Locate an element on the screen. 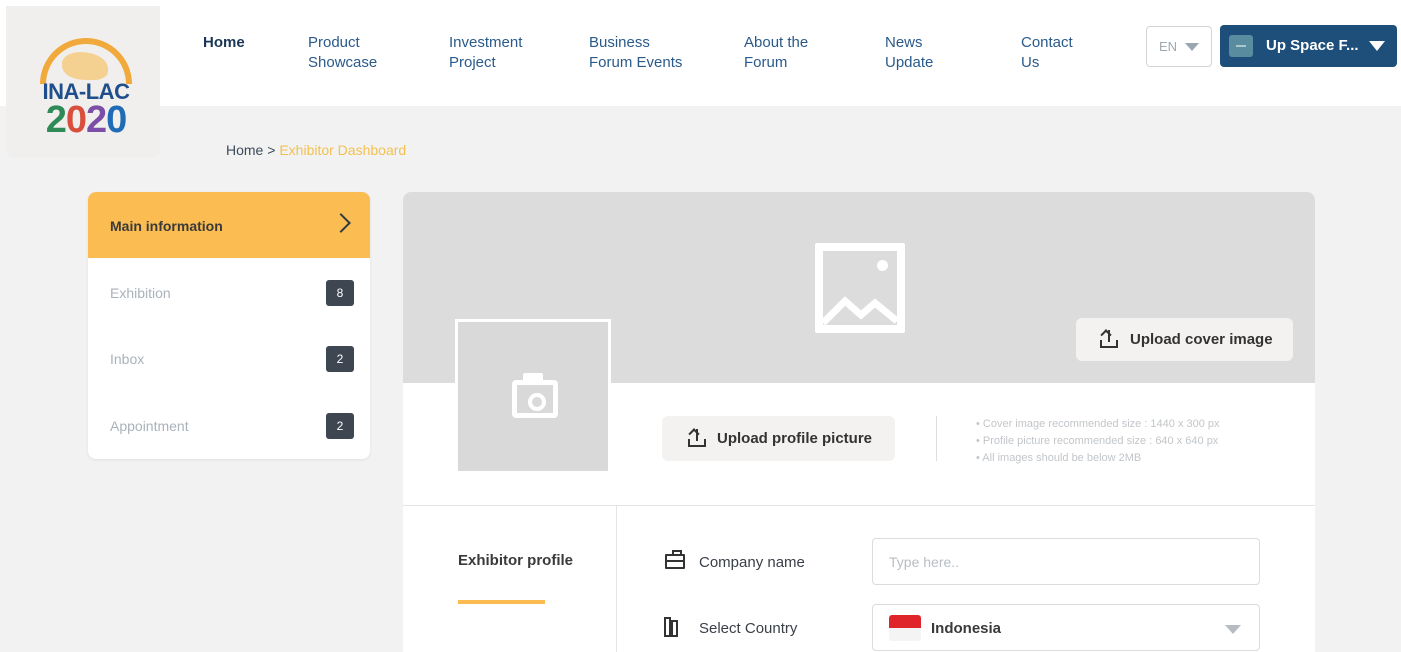 The height and width of the screenshot is (652, 1401). nav-about-the-forum: About the Forum is located at coordinates (784, 53).